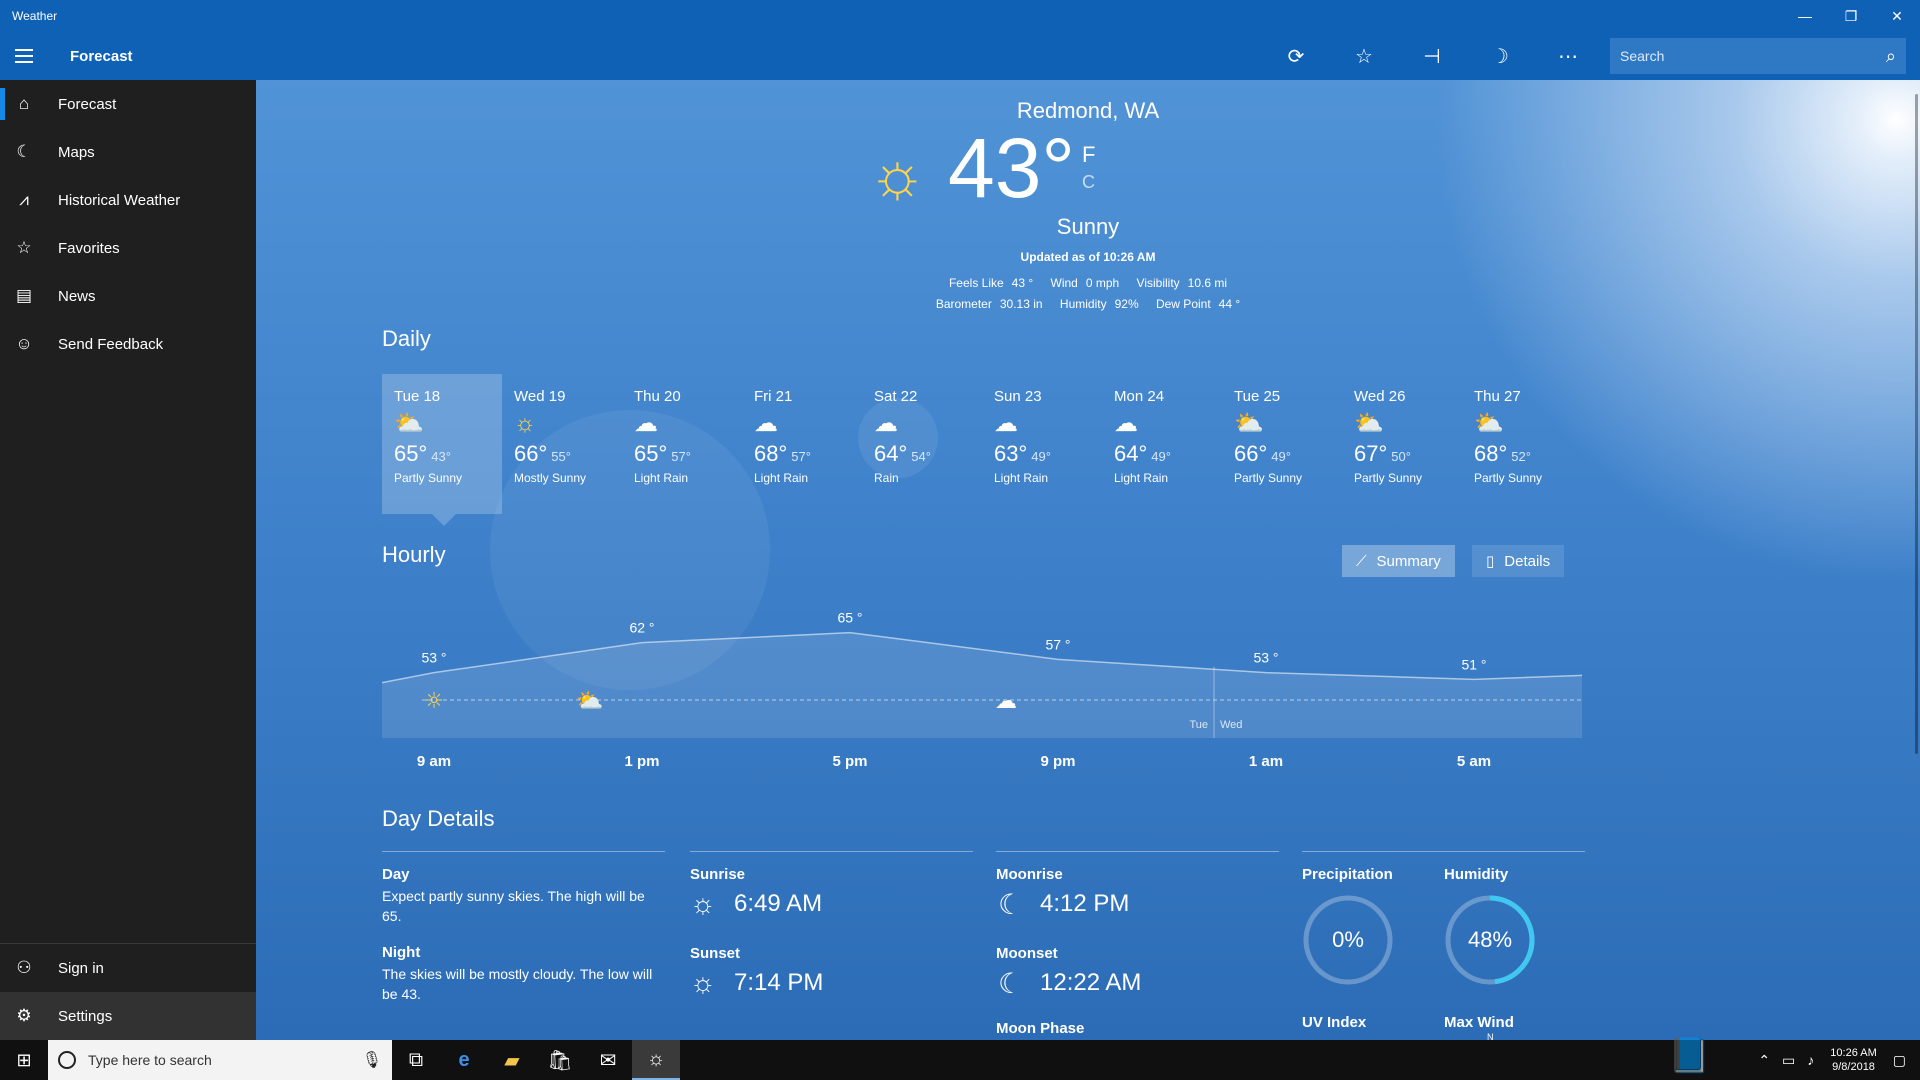 The image size is (1920, 1080). I want to click on start-button: ⊞, so click(24, 1060).